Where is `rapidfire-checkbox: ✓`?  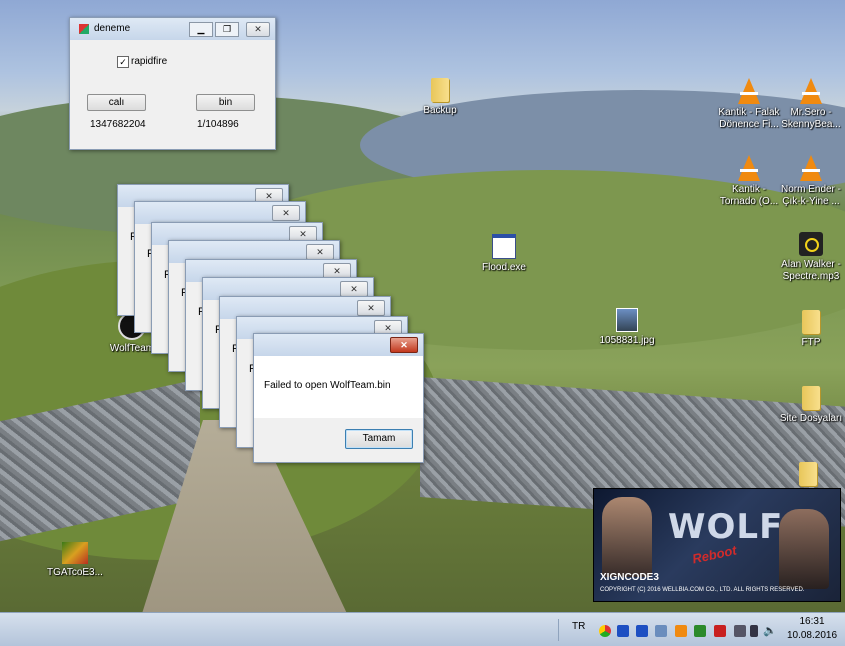
rapidfire-checkbox: ✓ is located at coordinates (123, 62).